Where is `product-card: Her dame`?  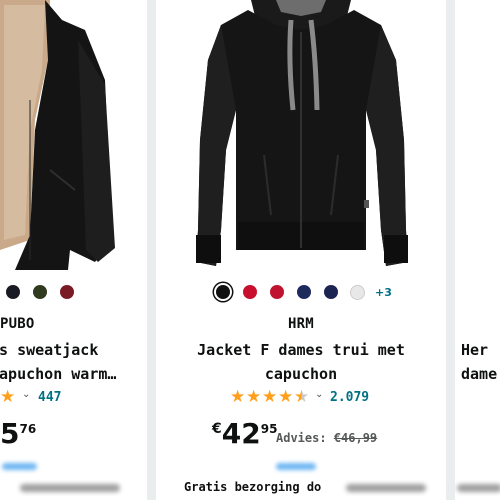 product-card: Her dame is located at coordinates (477, 250).